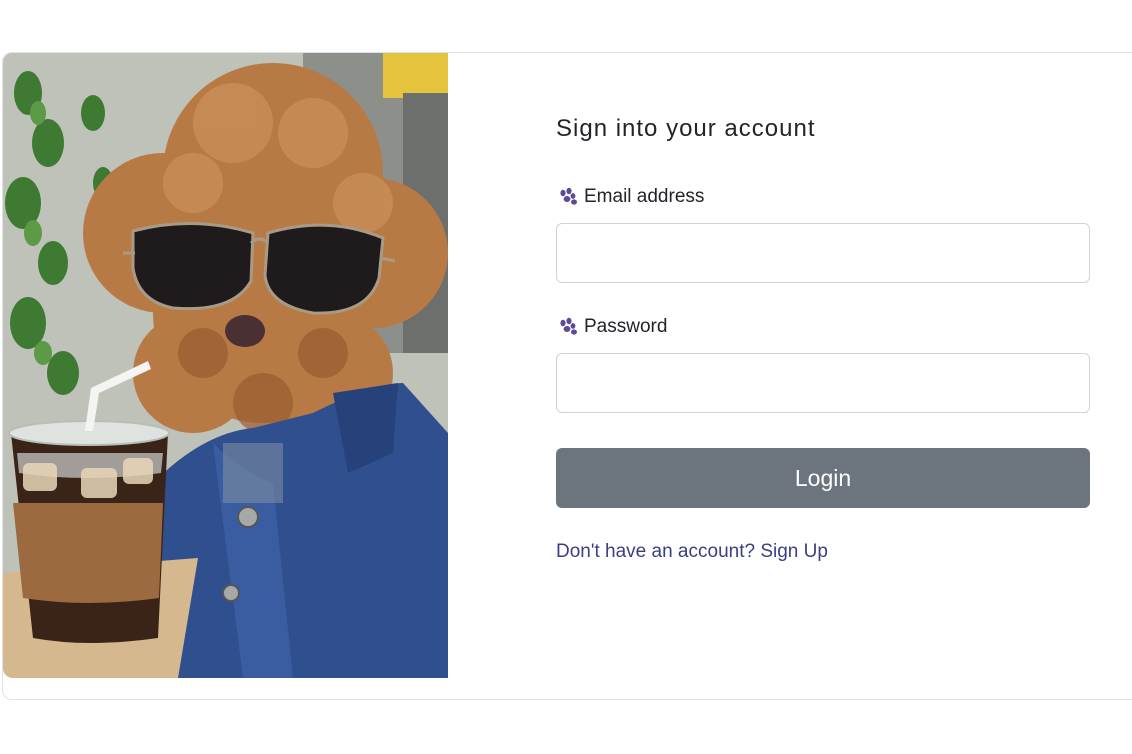 The width and height of the screenshot is (1132, 754). I want to click on page-title: Sign into your account, so click(686, 128).